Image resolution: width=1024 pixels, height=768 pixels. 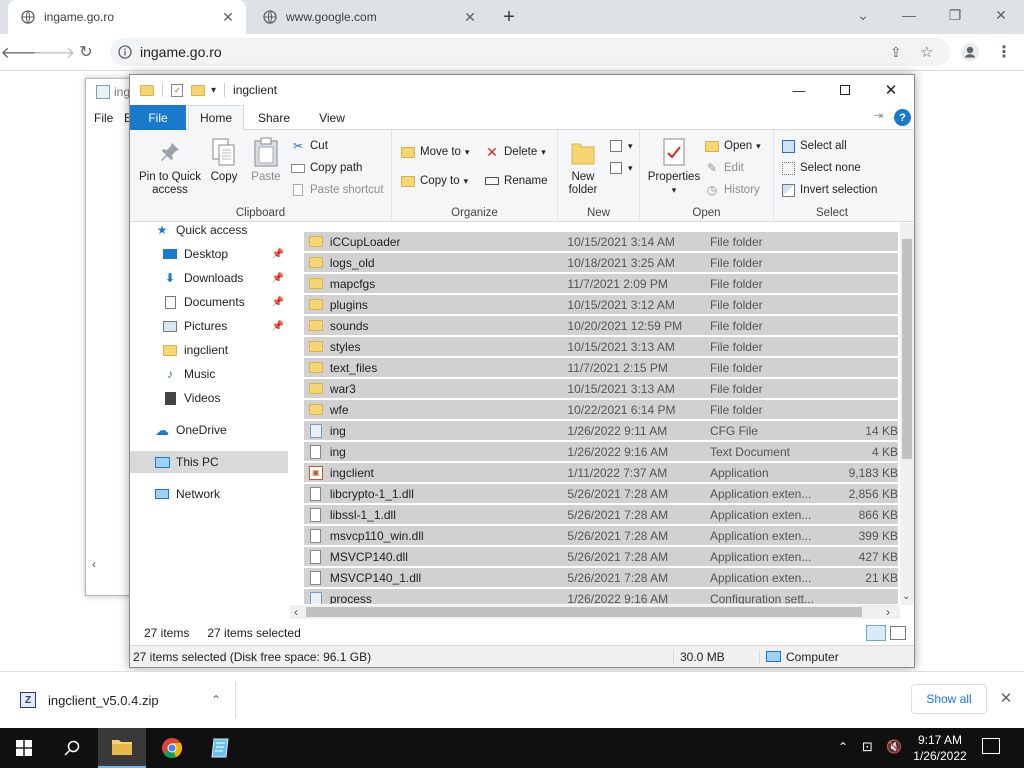 What do you see at coordinates (434, 152) in the screenshot?
I see `move-to-button: Move to ▾` at bounding box center [434, 152].